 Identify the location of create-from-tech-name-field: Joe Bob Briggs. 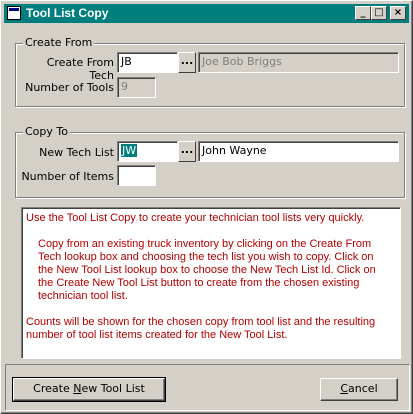
(298, 62).